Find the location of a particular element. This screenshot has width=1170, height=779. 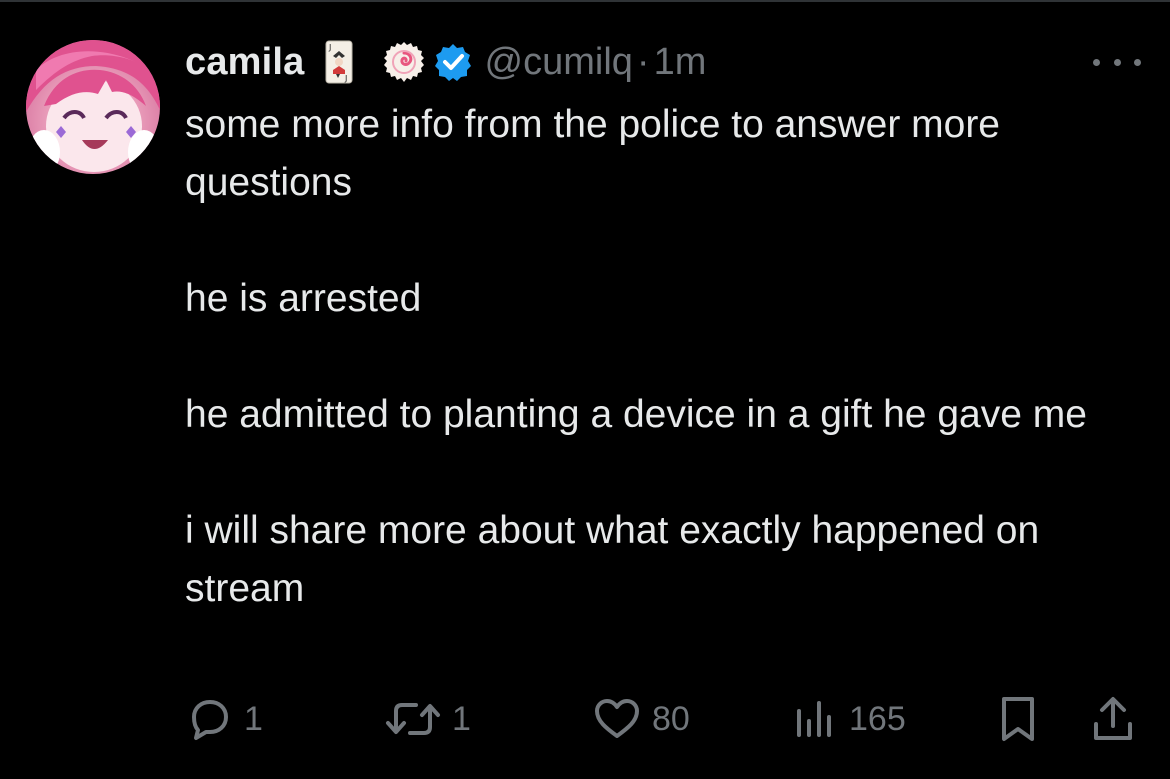

display-name: camila is located at coordinates (245, 62).